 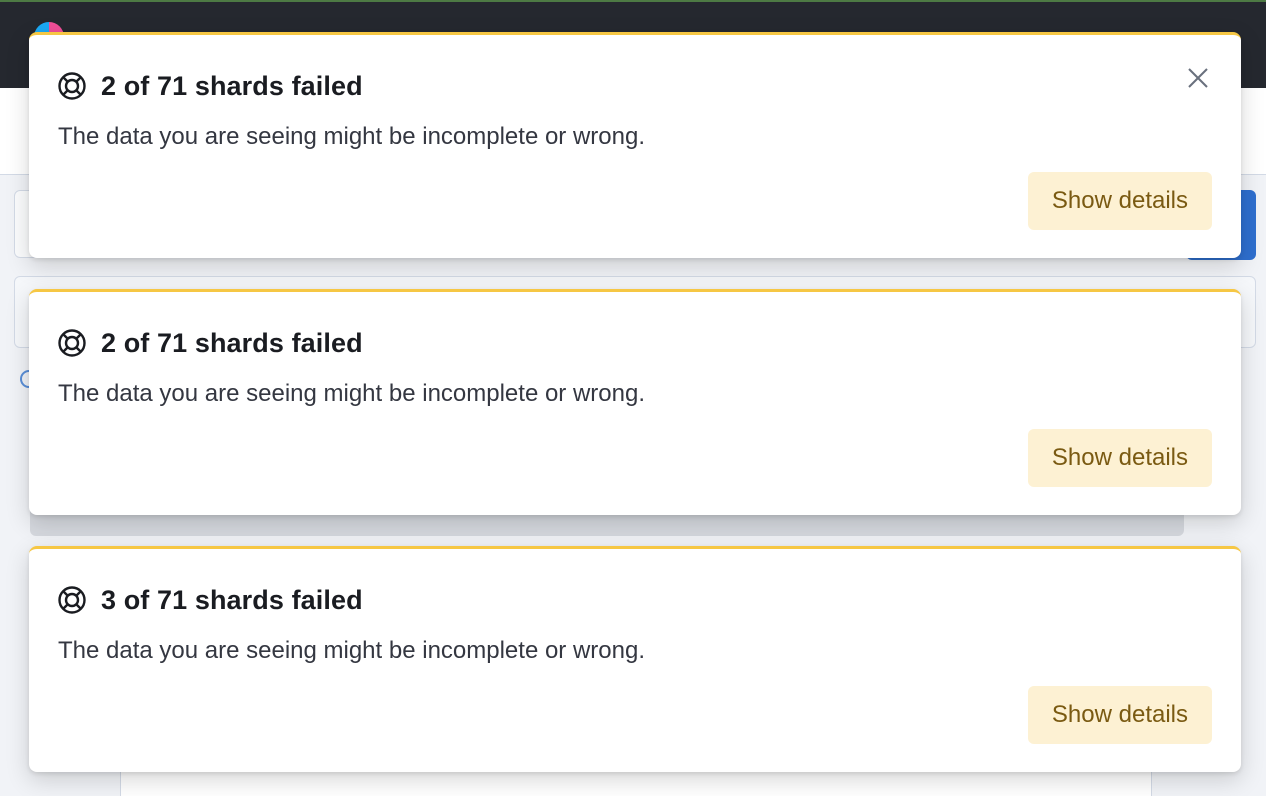 I want to click on close-icon, so click(x=1198, y=78).